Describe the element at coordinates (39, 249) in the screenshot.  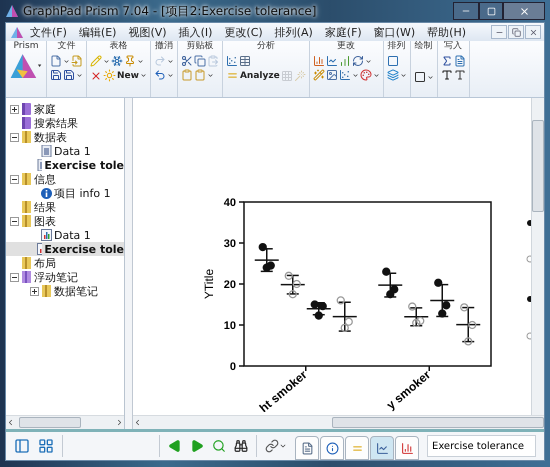
I see `graph-sheet-icon` at that location.